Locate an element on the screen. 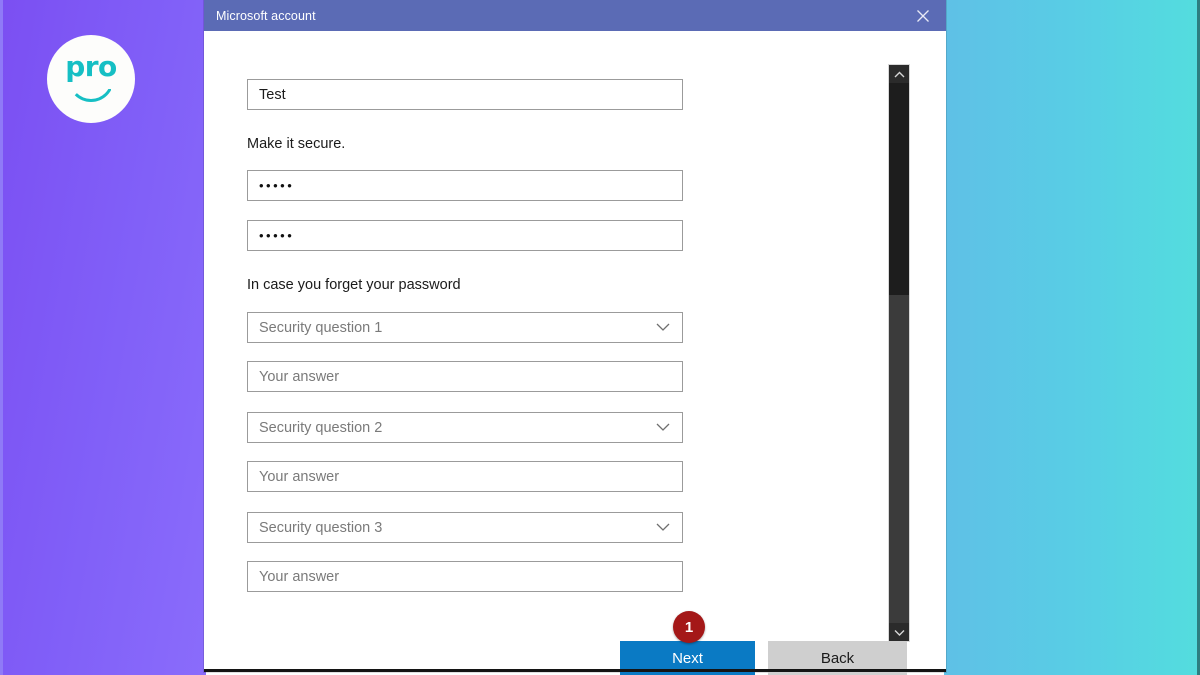 The image size is (1200, 675). password-confirm-input-value: ••••• is located at coordinates (277, 235).